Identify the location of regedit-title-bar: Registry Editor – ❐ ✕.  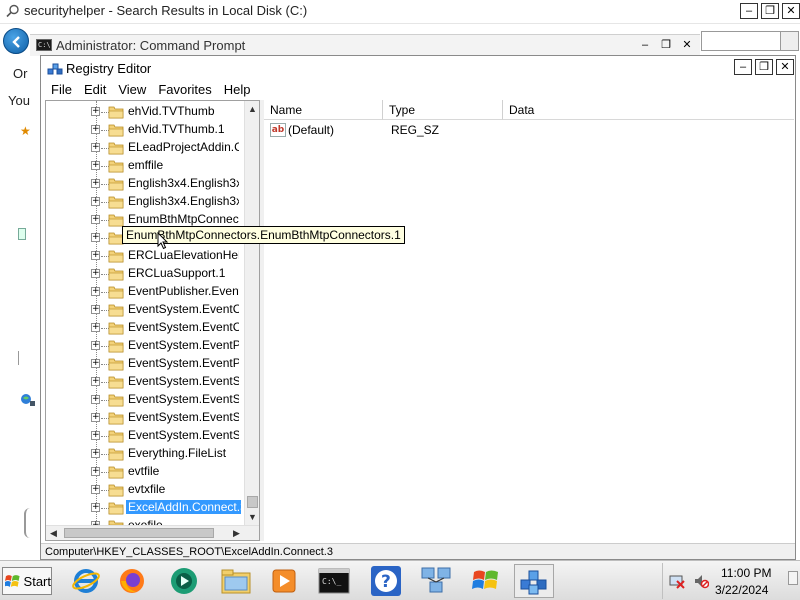
(418, 68).